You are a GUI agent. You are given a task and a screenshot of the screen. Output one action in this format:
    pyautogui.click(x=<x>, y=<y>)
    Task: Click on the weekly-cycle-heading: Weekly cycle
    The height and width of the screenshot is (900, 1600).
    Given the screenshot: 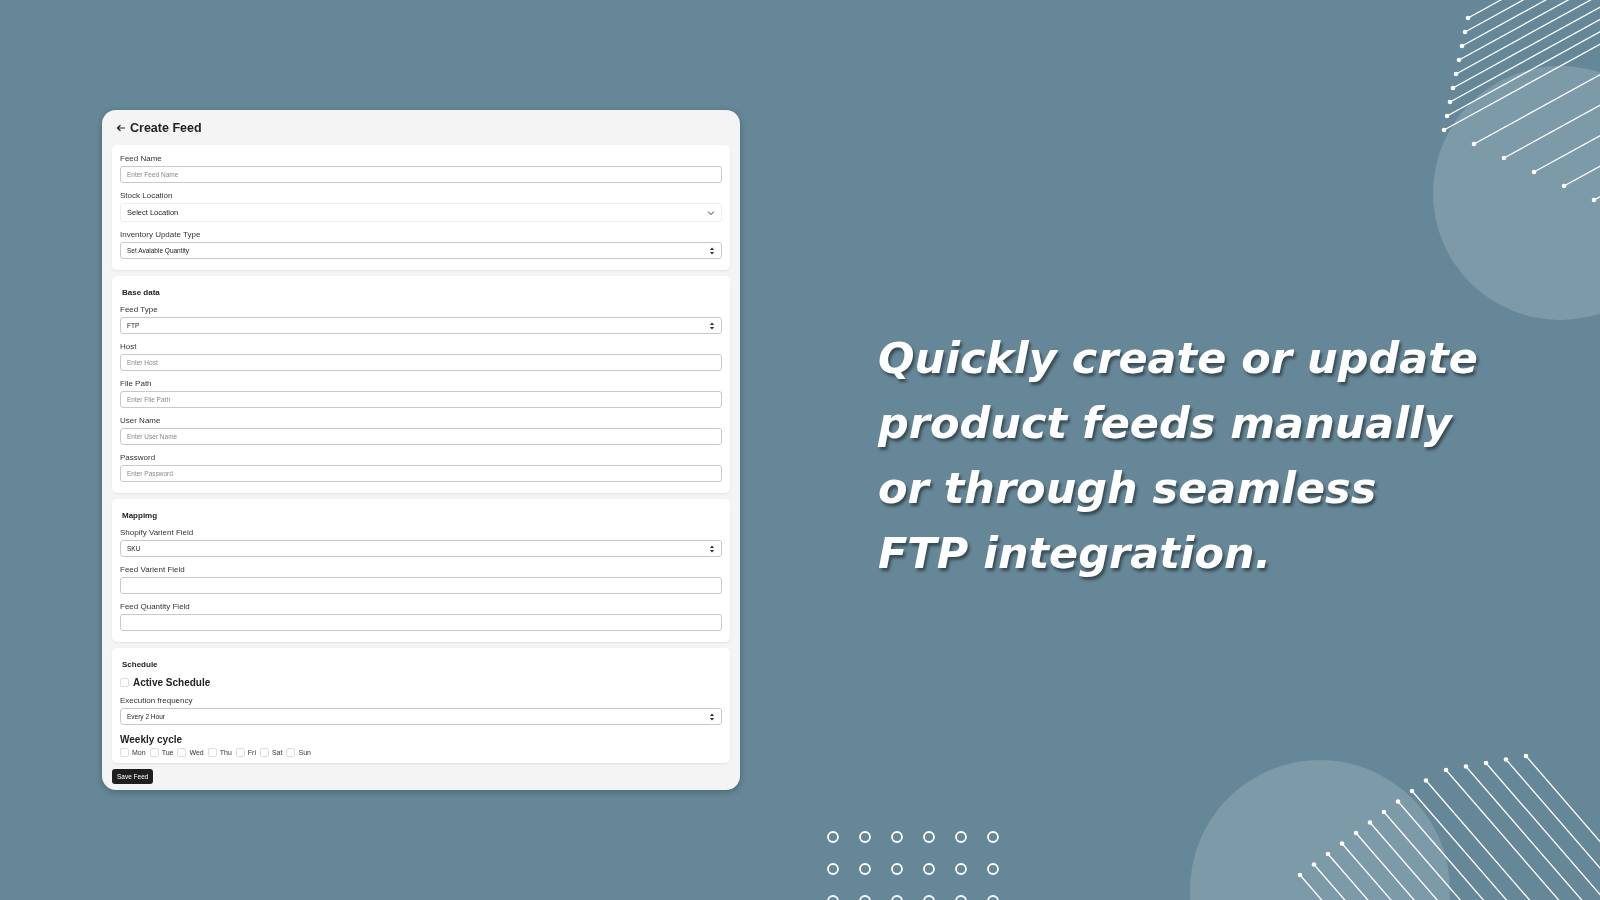 What is the action you would take?
    pyautogui.click(x=152, y=739)
    